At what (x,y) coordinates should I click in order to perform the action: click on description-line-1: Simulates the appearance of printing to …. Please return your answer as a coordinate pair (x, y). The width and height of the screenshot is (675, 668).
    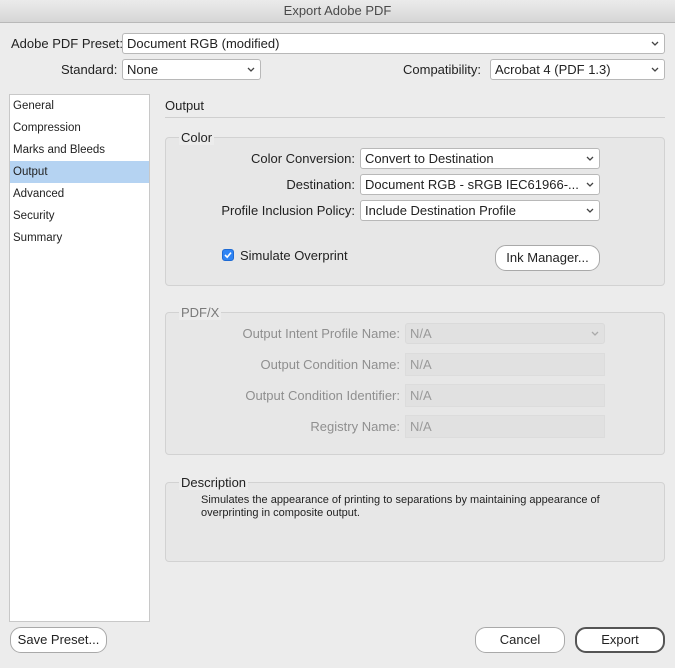
    Looking at the image, I should click on (400, 500).